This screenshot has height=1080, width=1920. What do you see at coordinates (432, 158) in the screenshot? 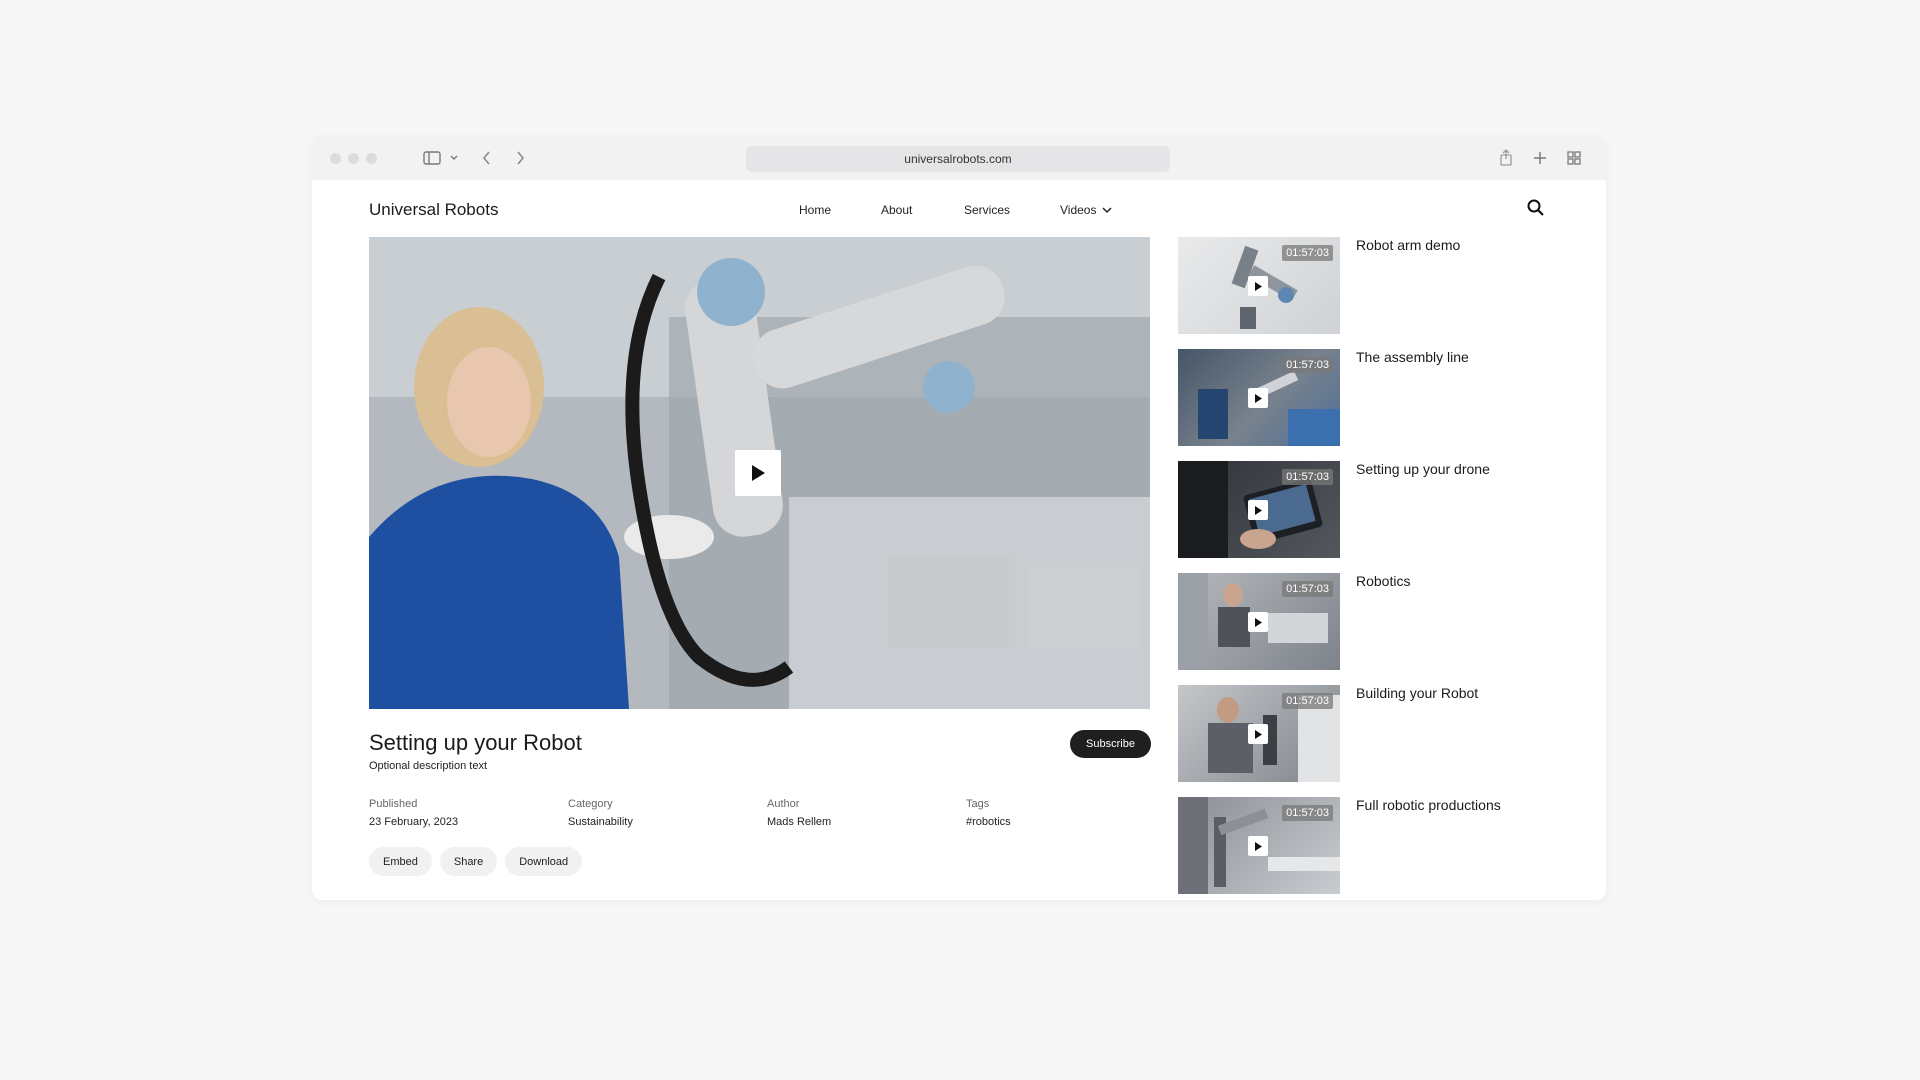
I see `sidebar-toggle-icon` at bounding box center [432, 158].